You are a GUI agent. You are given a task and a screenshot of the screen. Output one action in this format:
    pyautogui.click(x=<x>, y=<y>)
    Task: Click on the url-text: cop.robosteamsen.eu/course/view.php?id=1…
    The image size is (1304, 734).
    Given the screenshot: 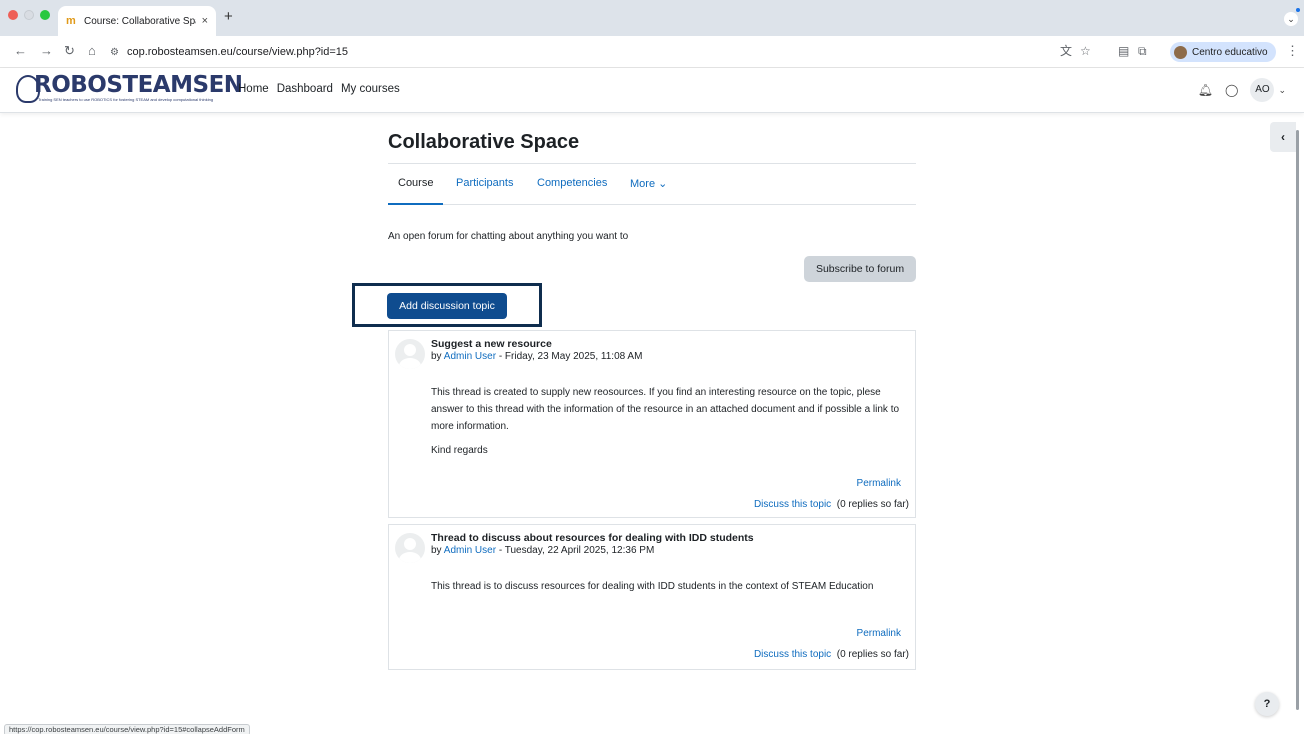 What is the action you would take?
    pyautogui.click(x=237, y=52)
    